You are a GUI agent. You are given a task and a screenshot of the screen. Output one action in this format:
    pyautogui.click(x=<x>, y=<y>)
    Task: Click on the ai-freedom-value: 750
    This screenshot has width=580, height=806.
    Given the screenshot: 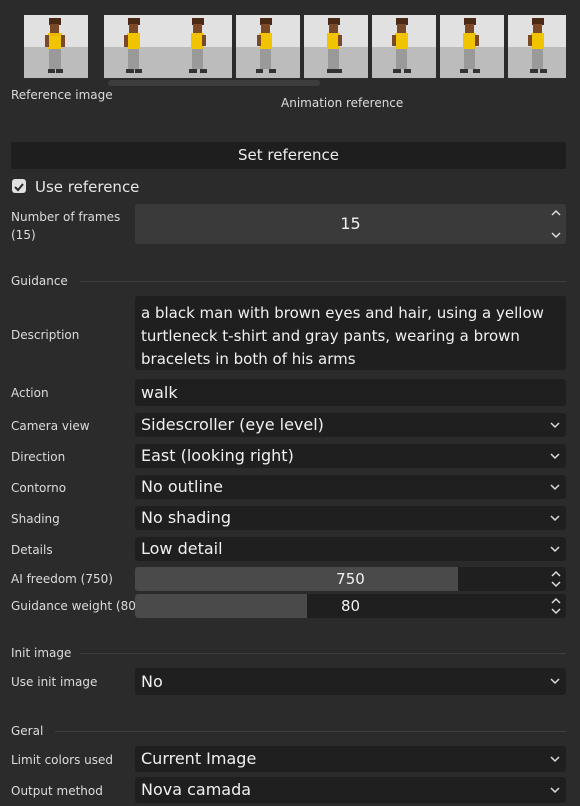 What is the action you would take?
    pyautogui.click(x=350, y=579)
    